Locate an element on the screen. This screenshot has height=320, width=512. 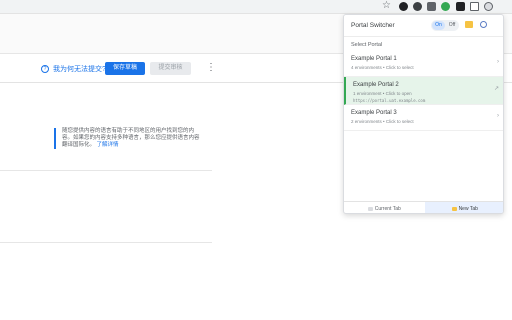
portal-name: Example Portal 2 is located at coordinates (376, 85).